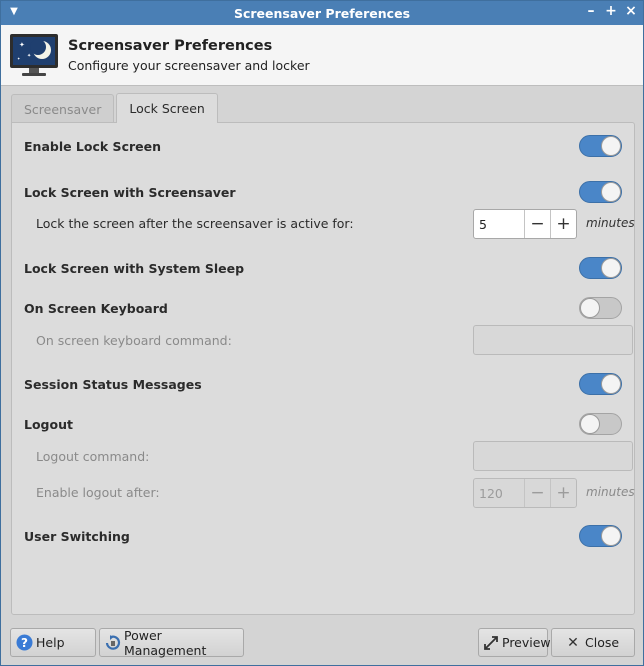  I want to click on logout-row: Logout, so click(323, 424).